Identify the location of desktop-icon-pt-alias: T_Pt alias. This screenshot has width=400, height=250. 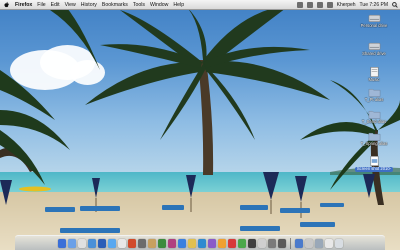
(374, 94).